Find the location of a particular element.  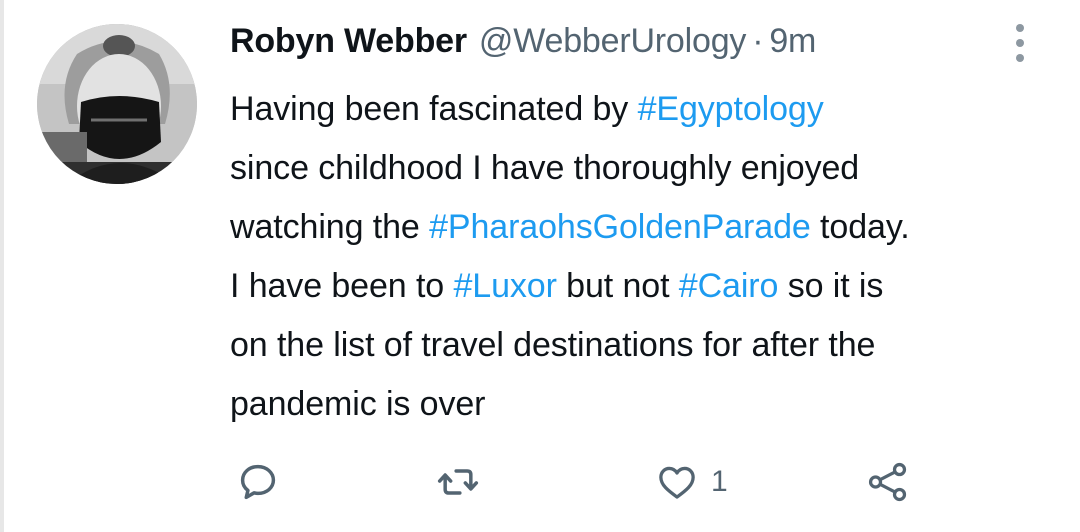

tweet-text-segment: today. is located at coordinates (860, 227).